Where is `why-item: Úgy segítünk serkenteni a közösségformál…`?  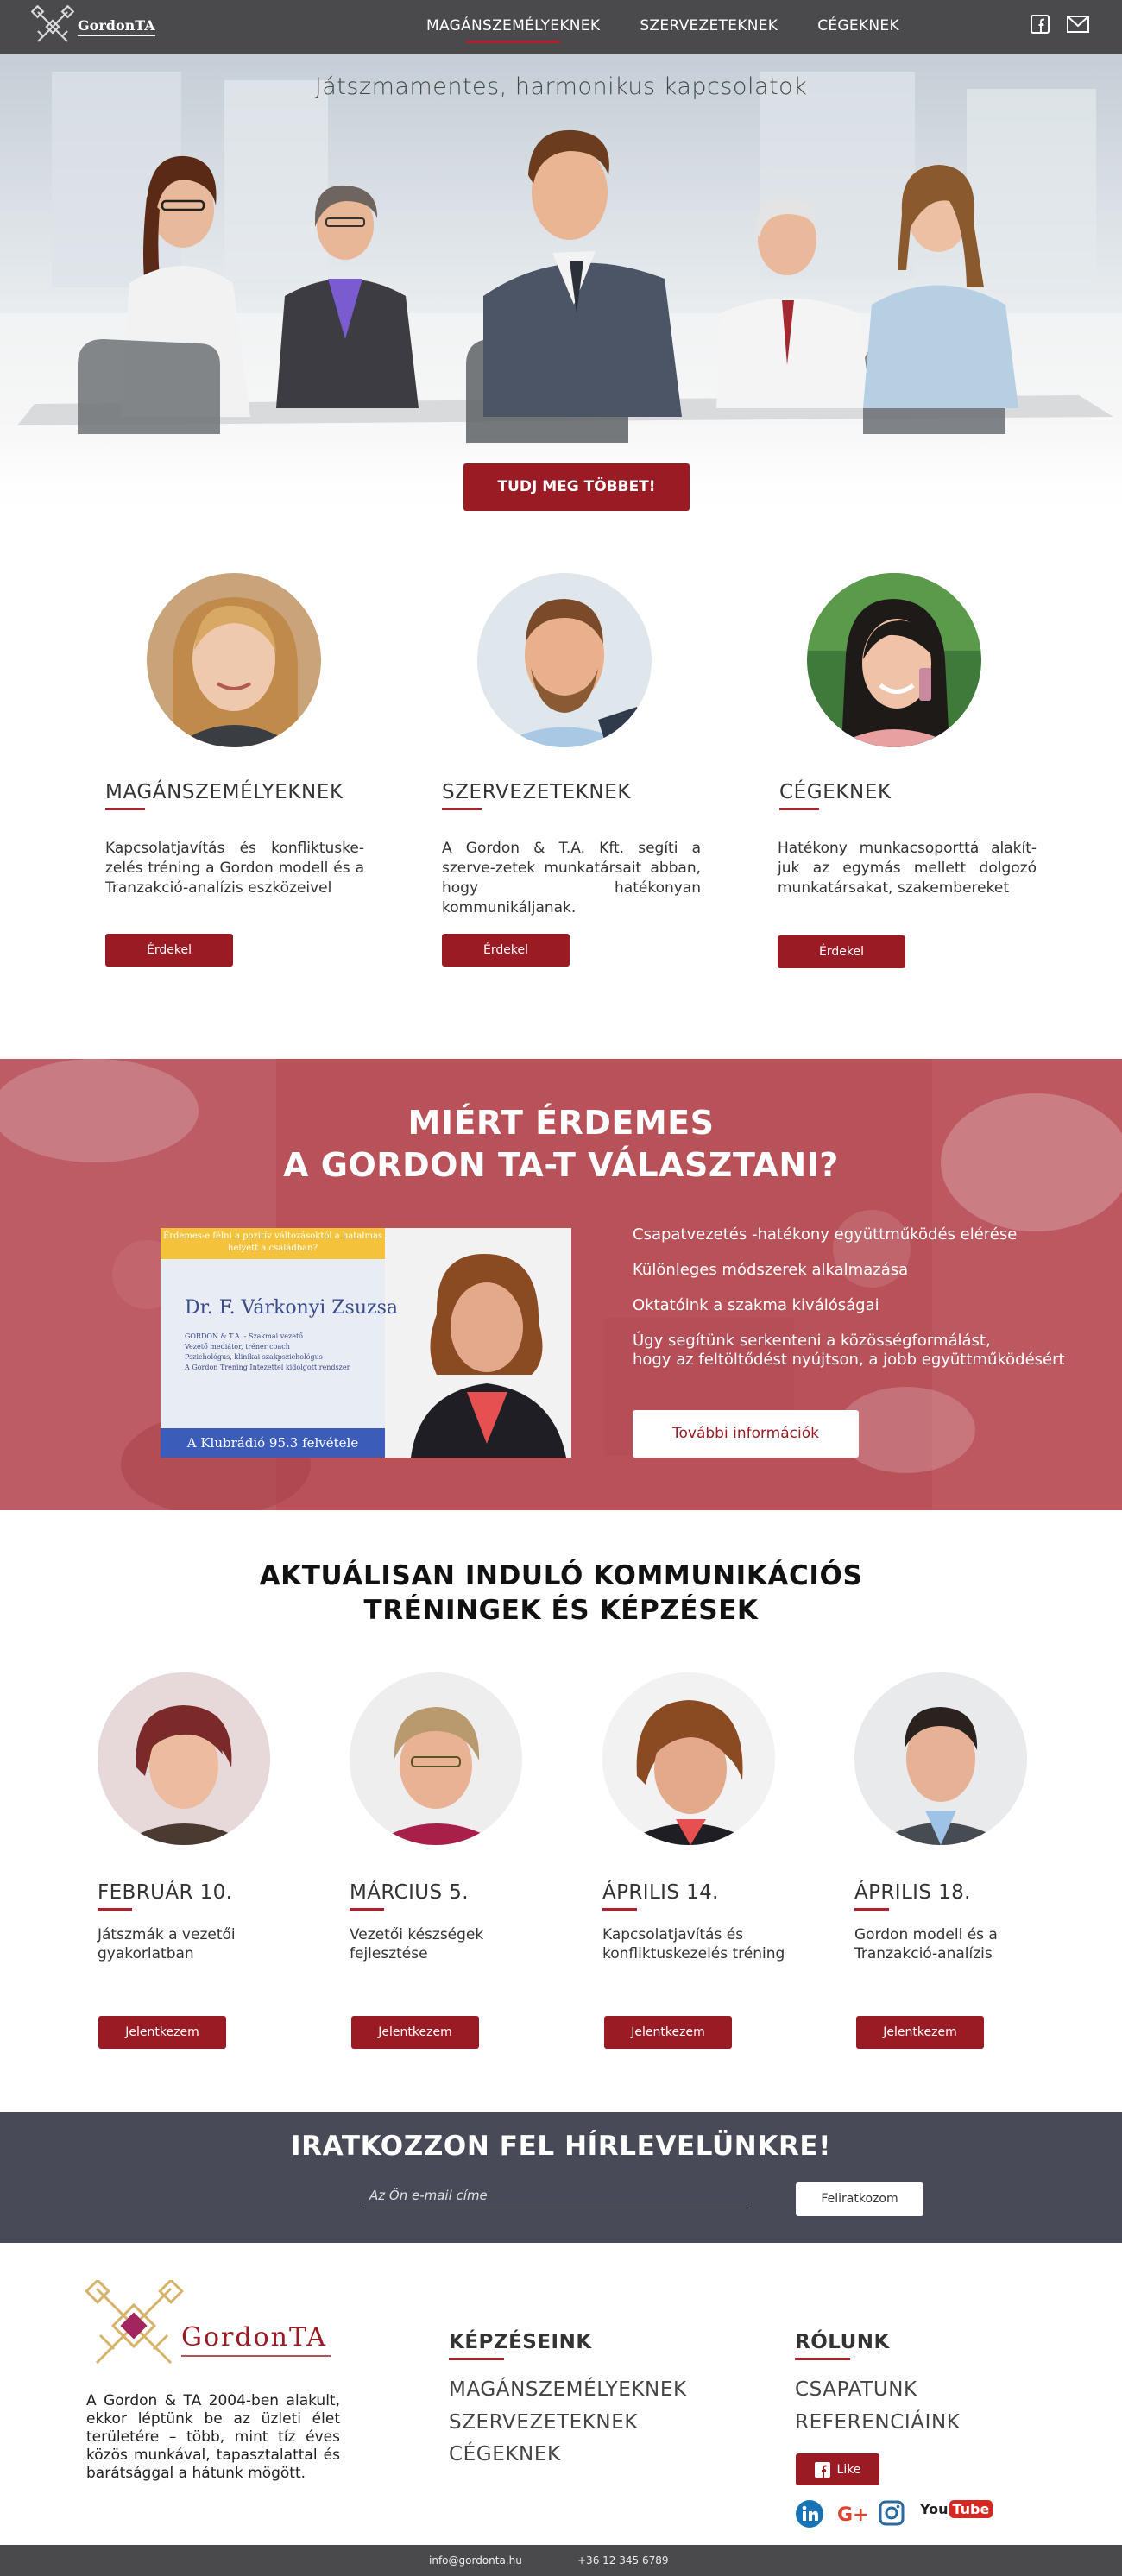 why-item: Úgy segítünk serkenteni a közösségformál… is located at coordinates (812, 1341).